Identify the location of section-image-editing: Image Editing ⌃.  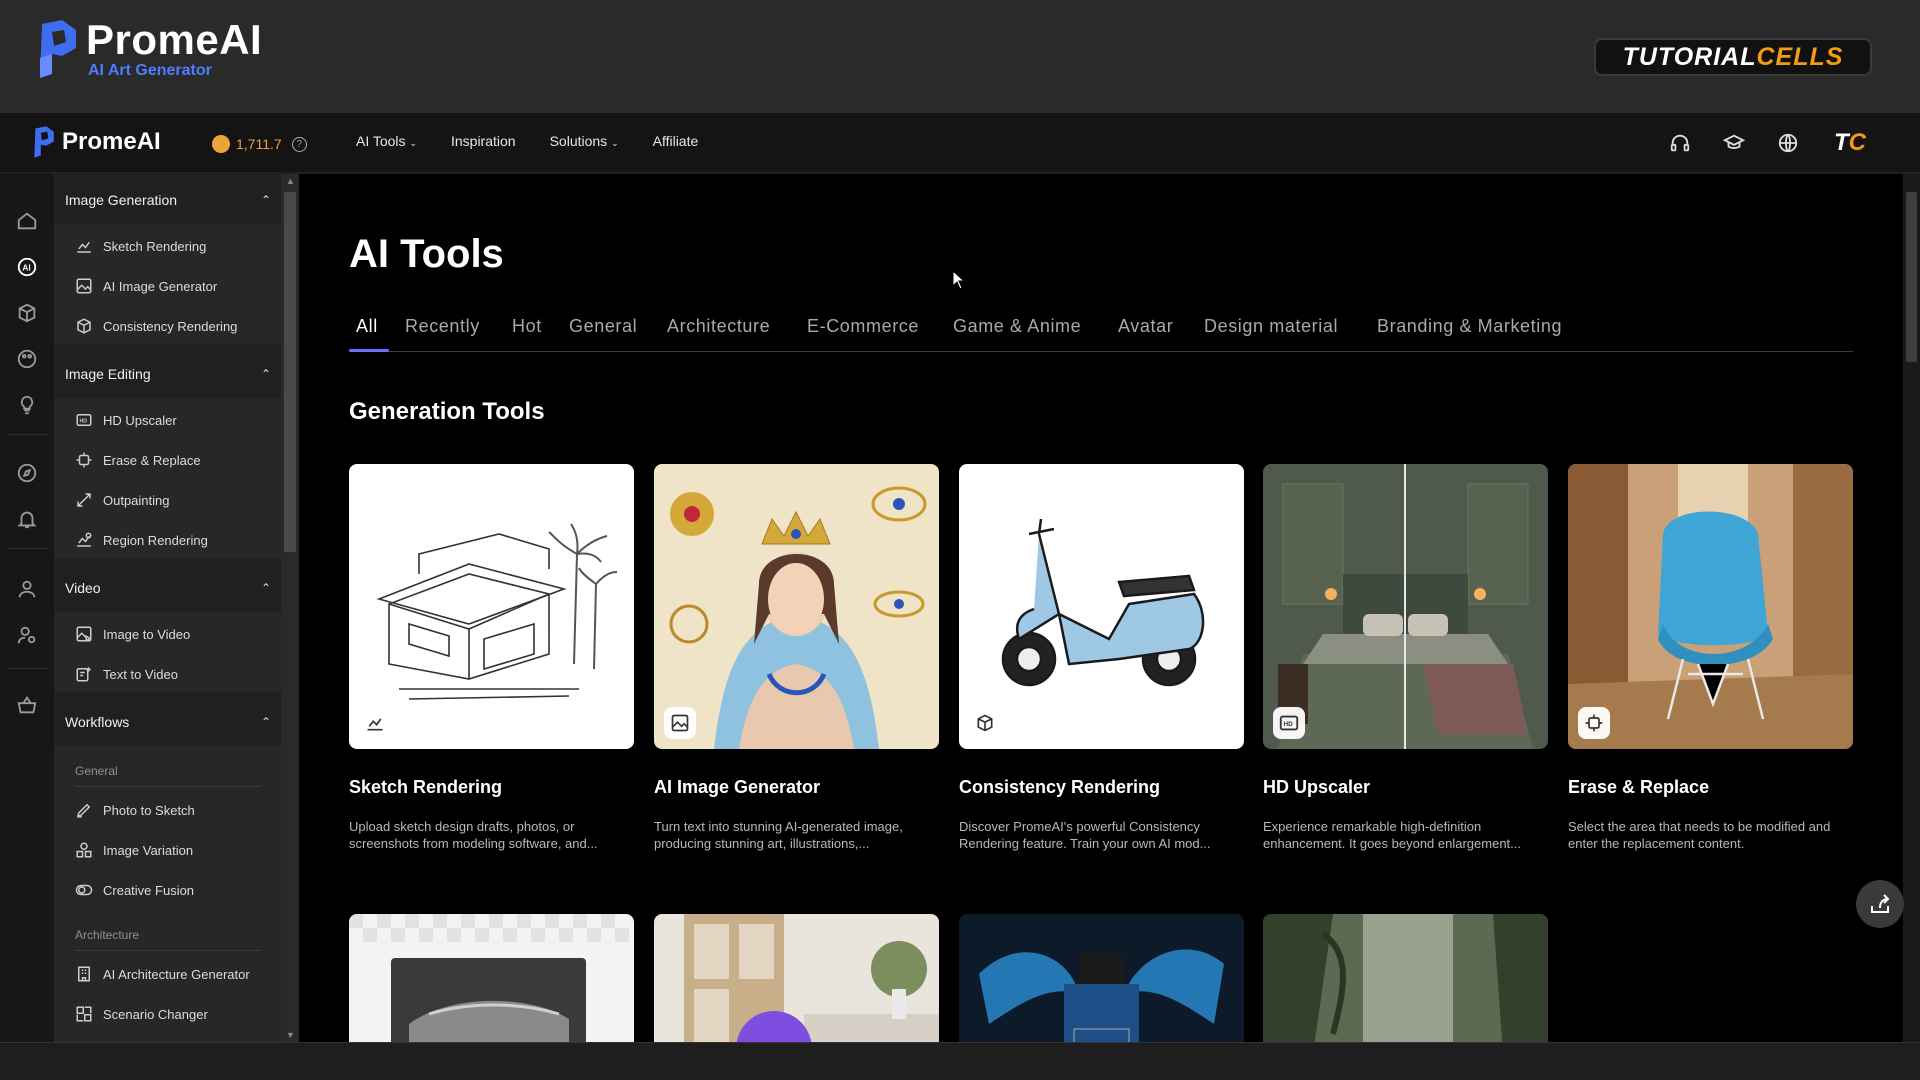
(168, 374).